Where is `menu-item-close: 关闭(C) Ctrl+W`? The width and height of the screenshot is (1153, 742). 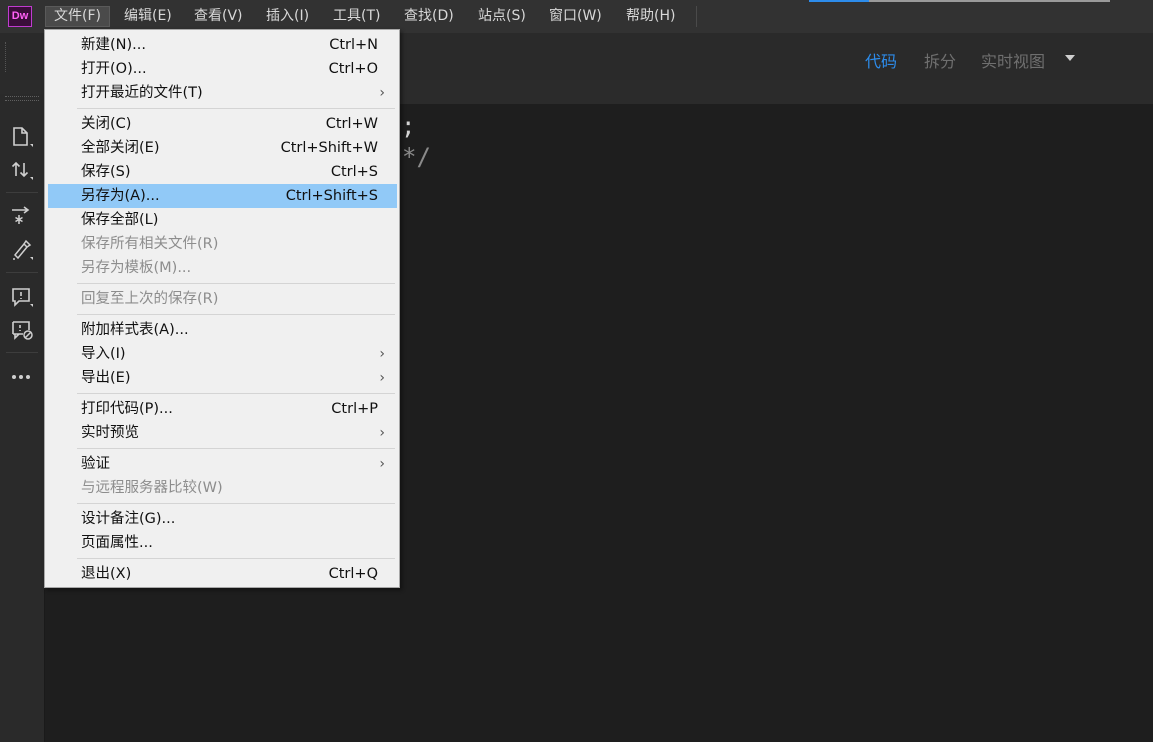 menu-item-close: 关闭(C) Ctrl+W is located at coordinates (222, 124).